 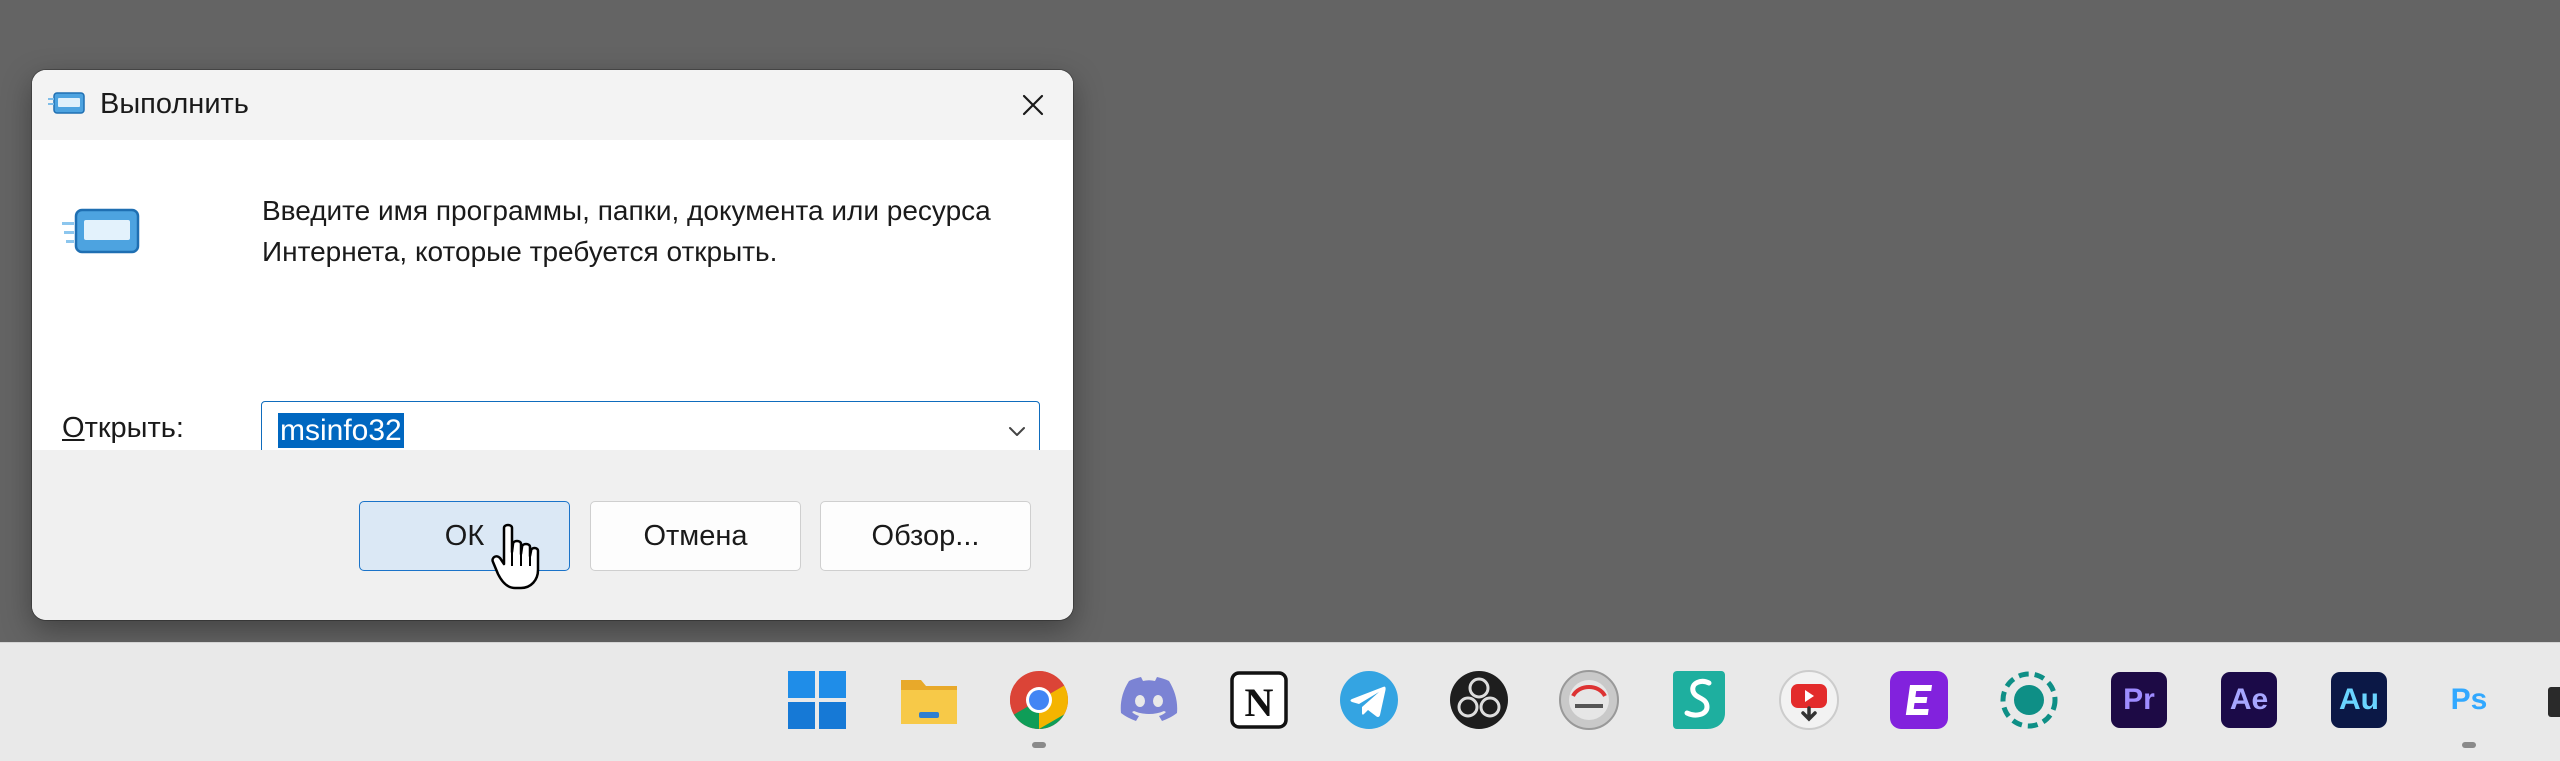 I want to click on telegram-icon, so click(x=1369, y=700).